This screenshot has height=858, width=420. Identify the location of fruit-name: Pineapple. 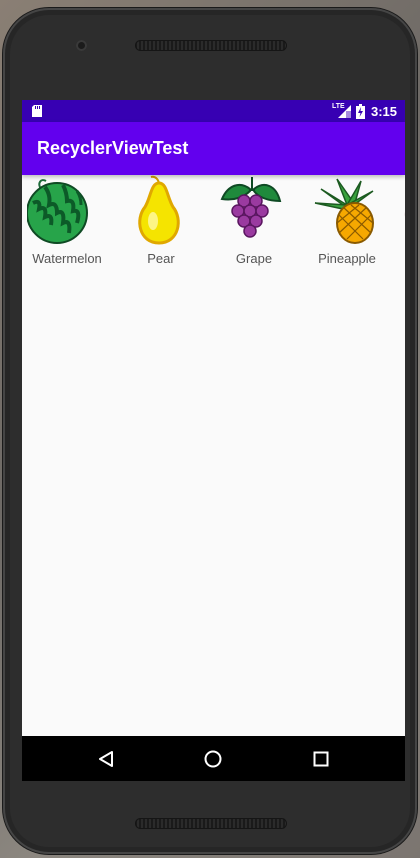
(347, 258).